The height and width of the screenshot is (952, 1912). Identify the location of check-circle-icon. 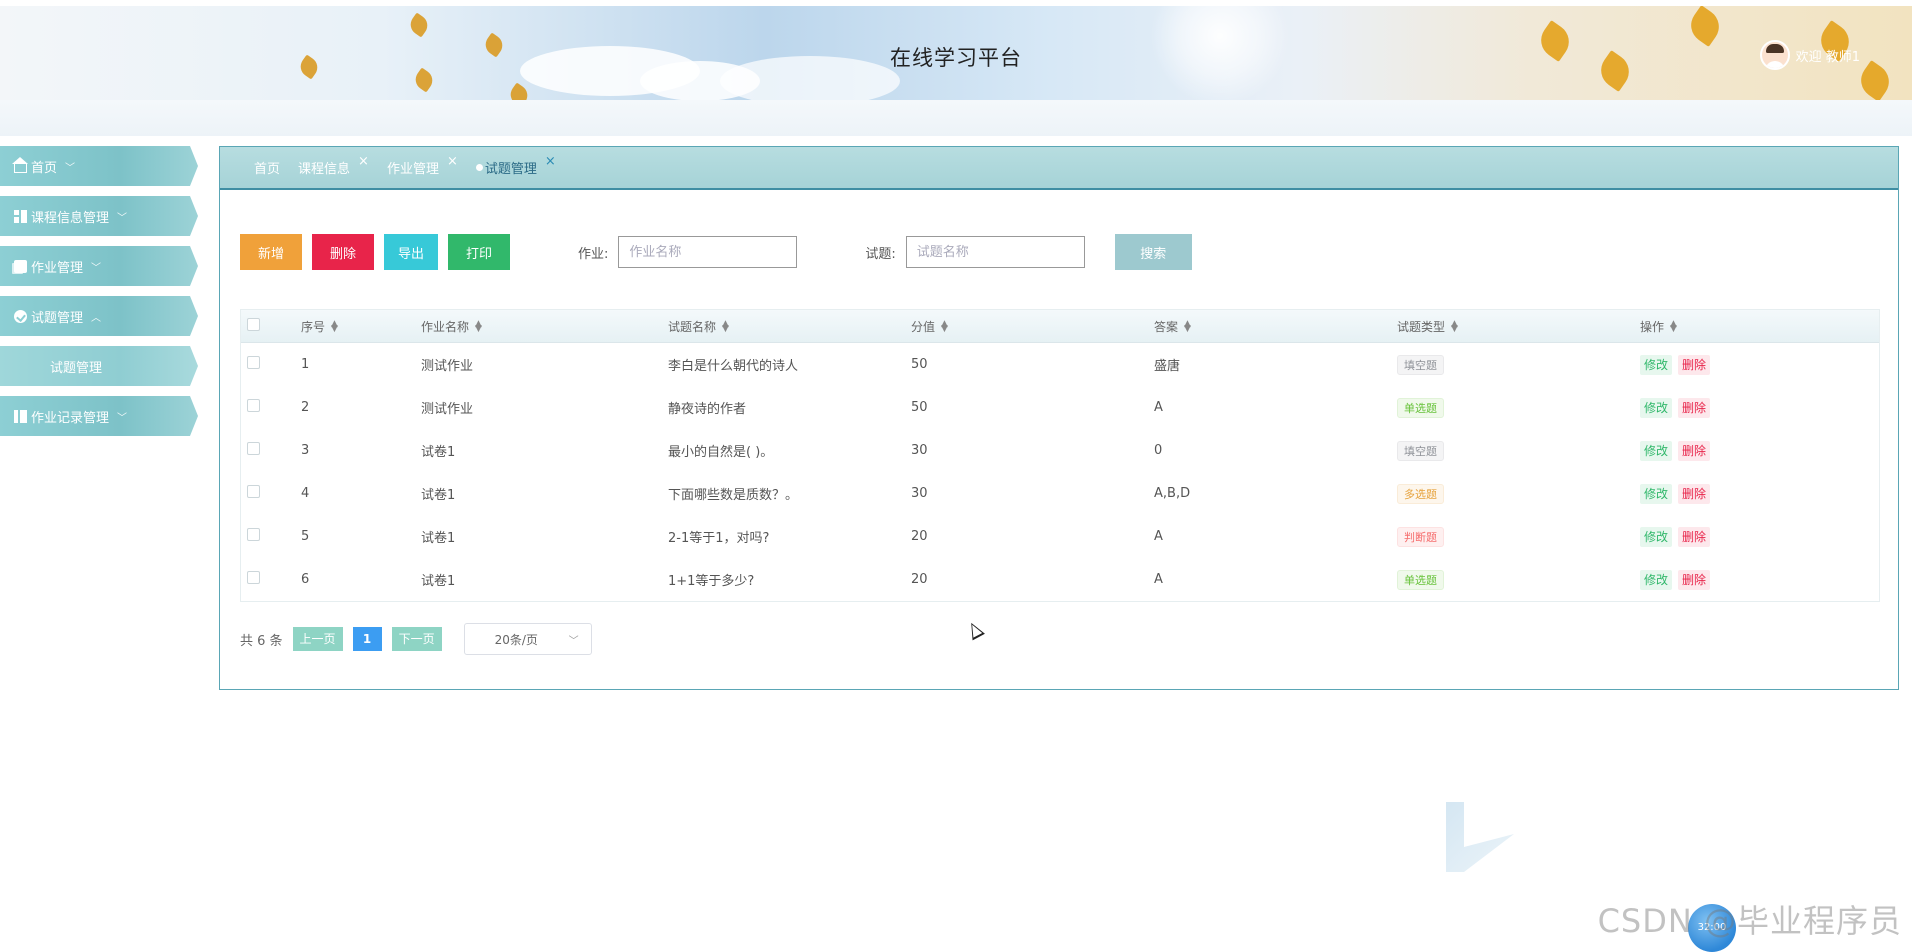
(20, 316).